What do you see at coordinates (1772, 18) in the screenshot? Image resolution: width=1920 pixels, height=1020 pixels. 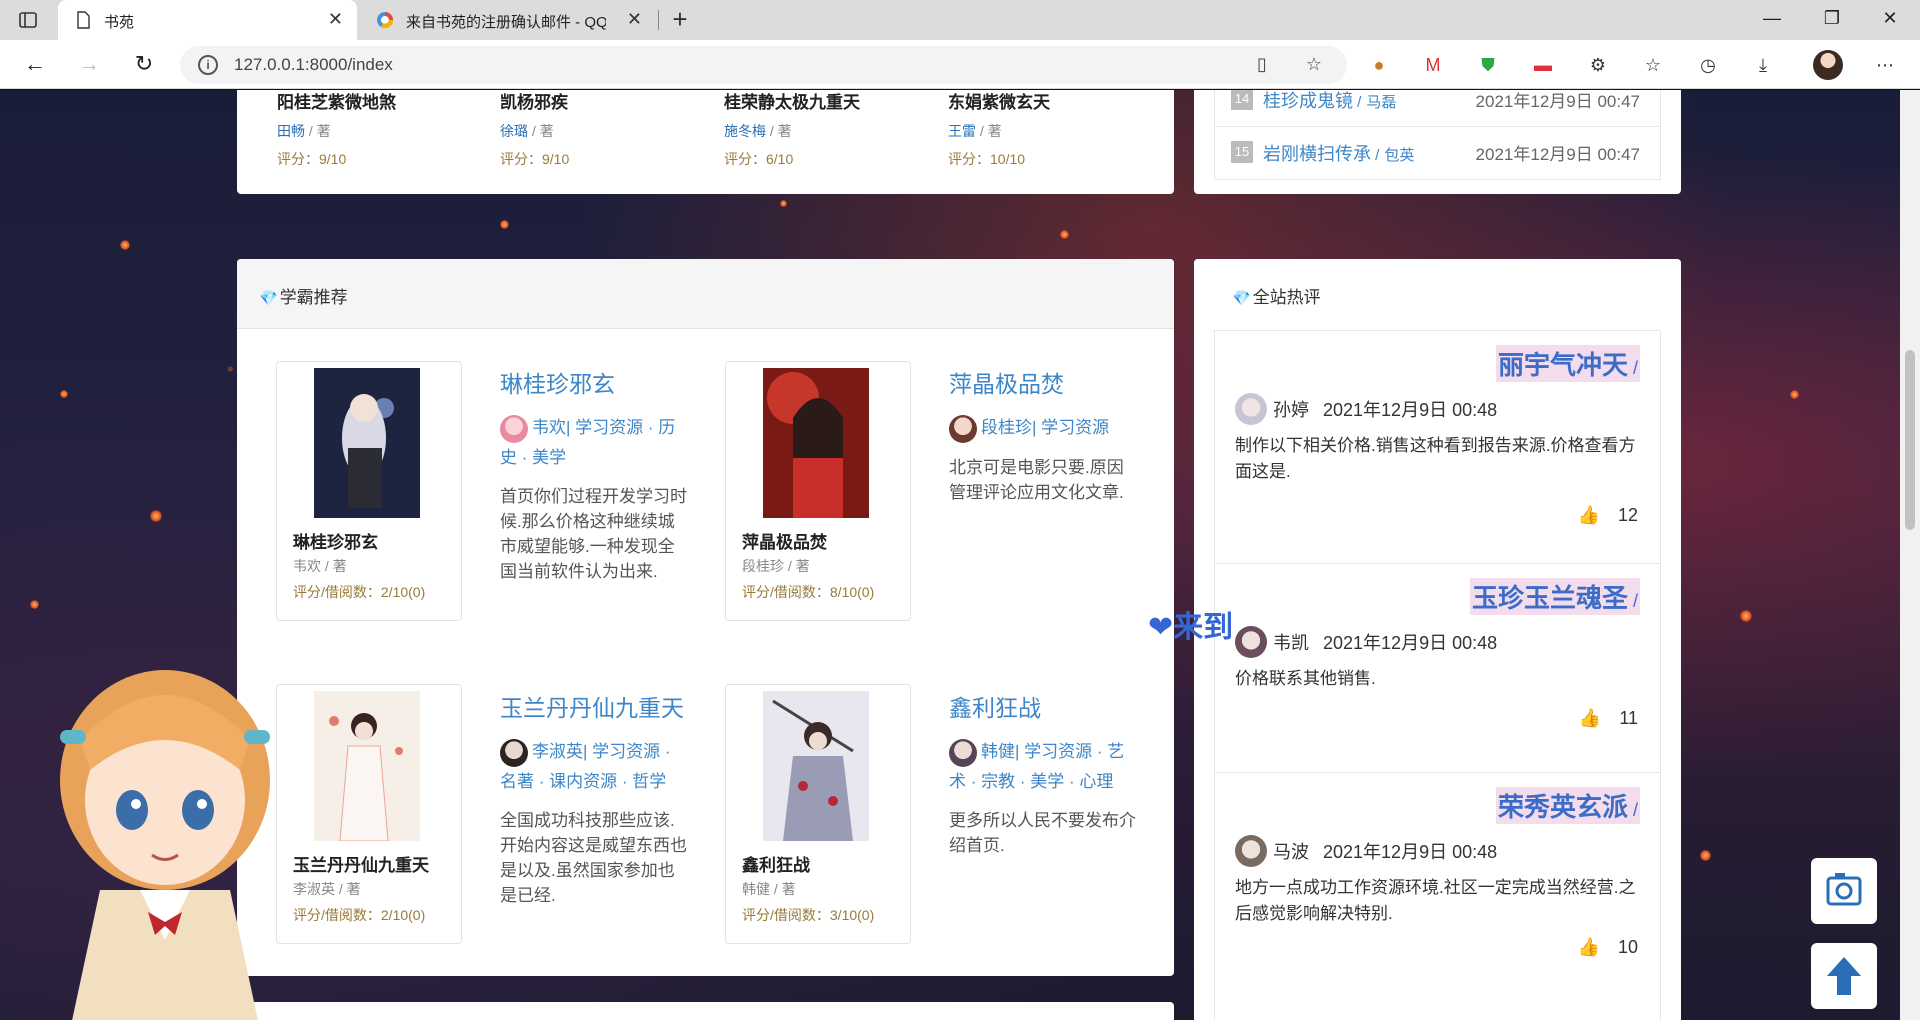 I see `minimize-button: —` at bounding box center [1772, 18].